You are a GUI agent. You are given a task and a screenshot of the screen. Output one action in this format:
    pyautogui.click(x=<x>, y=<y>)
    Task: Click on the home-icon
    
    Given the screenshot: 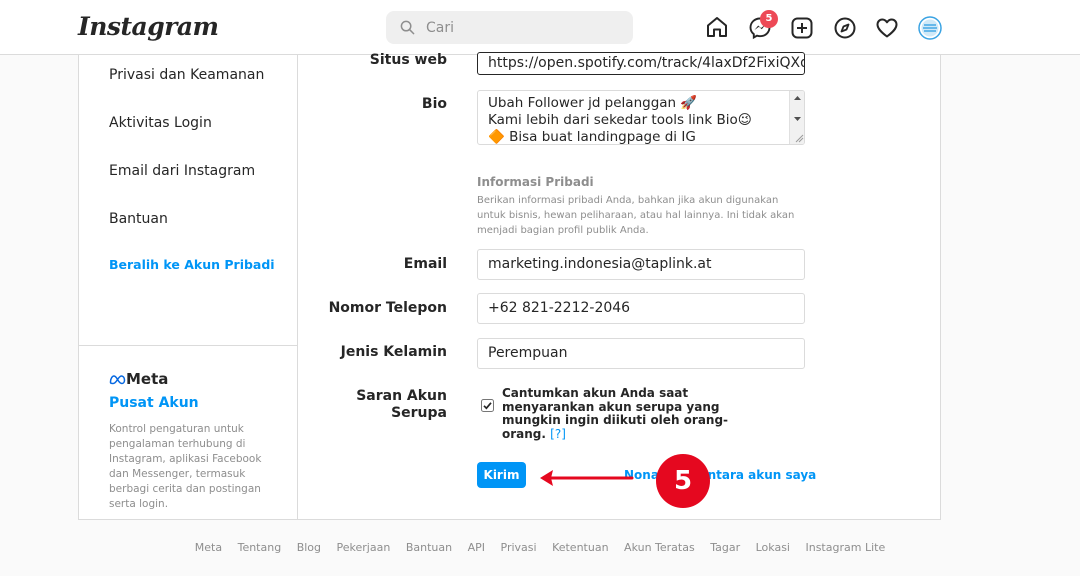 What is the action you would take?
    pyautogui.click(x=717, y=27)
    